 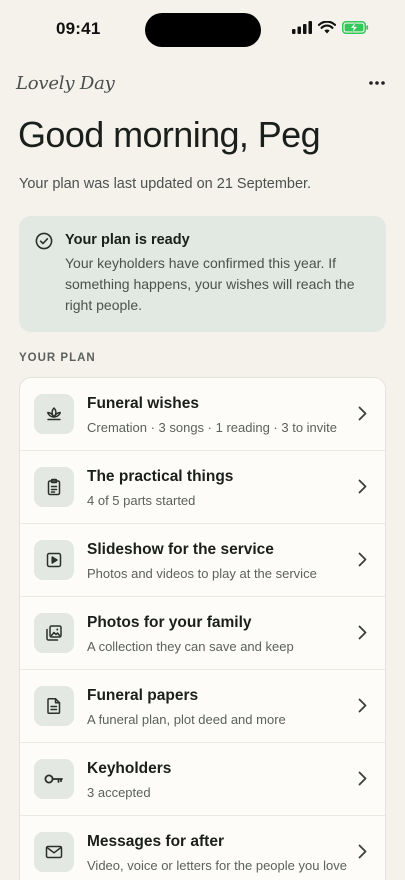 What do you see at coordinates (141, 500) in the screenshot?
I see `plan-item-subtitle: 4 of 5 parts started` at bounding box center [141, 500].